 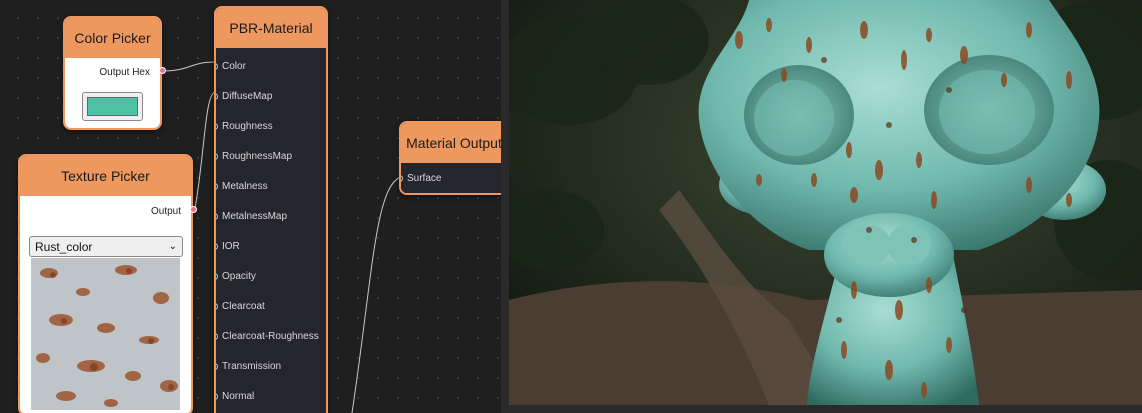 I want to click on pbr-input-row: Clearcoat, so click(x=240, y=306).